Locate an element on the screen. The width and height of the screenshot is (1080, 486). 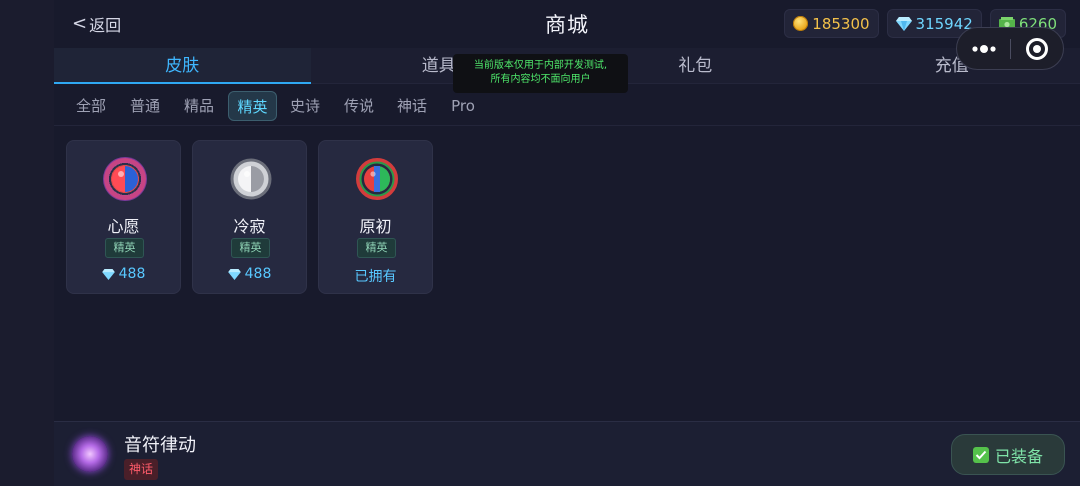
skin-name: 冷寂 is located at coordinates (249, 226).